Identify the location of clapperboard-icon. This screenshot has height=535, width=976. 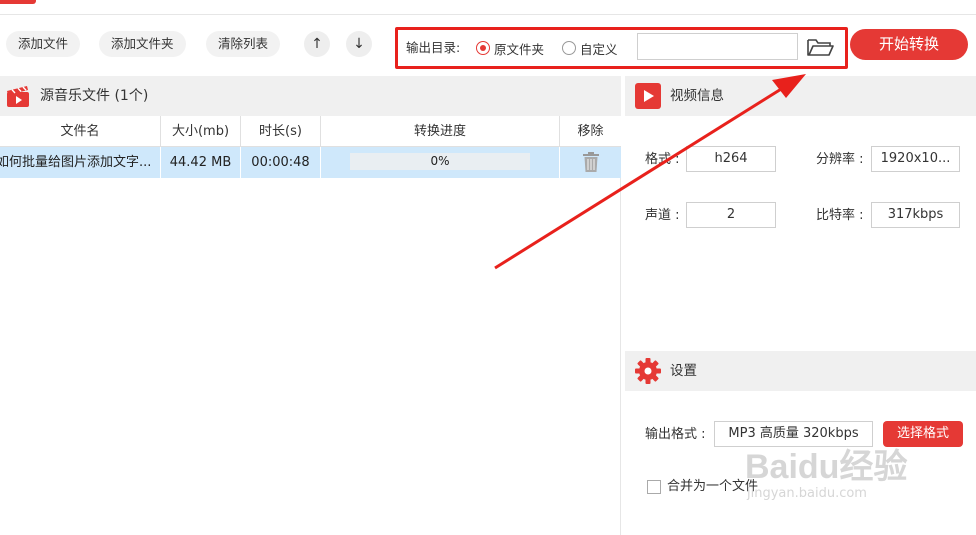
(18, 96).